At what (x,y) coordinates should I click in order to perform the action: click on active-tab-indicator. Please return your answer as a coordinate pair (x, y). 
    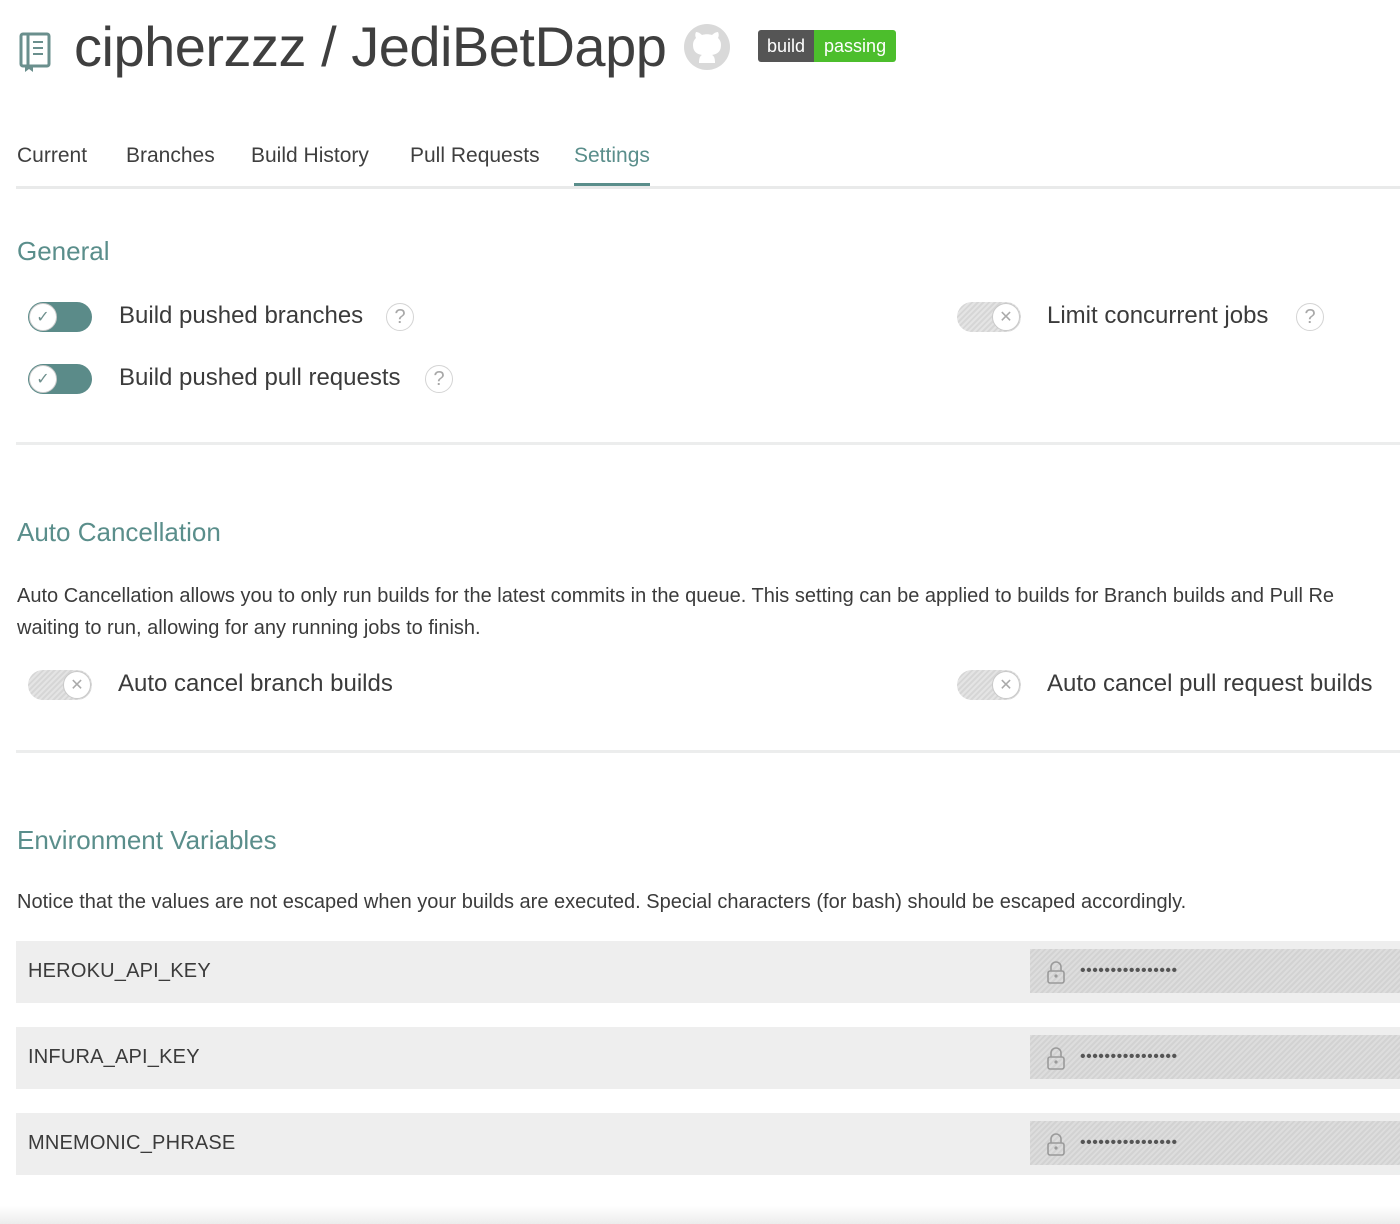
    Looking at the image, I should click on (612, 184).